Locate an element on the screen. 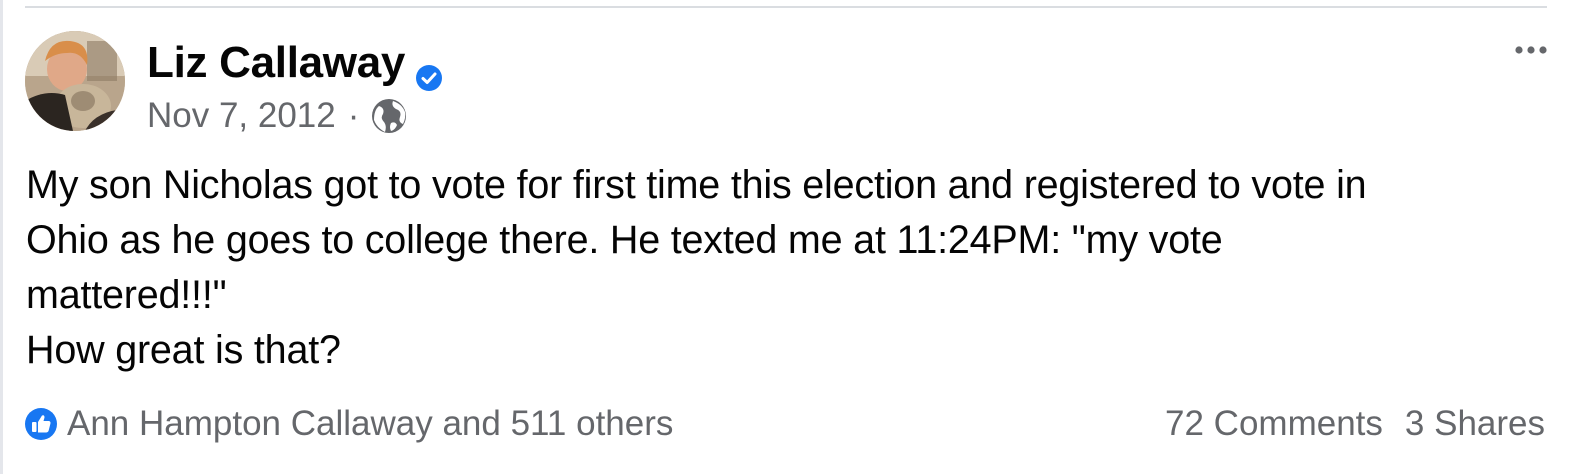 This screenshot has height=474, width=1587. top-divider is located at coordinates (786, 7).